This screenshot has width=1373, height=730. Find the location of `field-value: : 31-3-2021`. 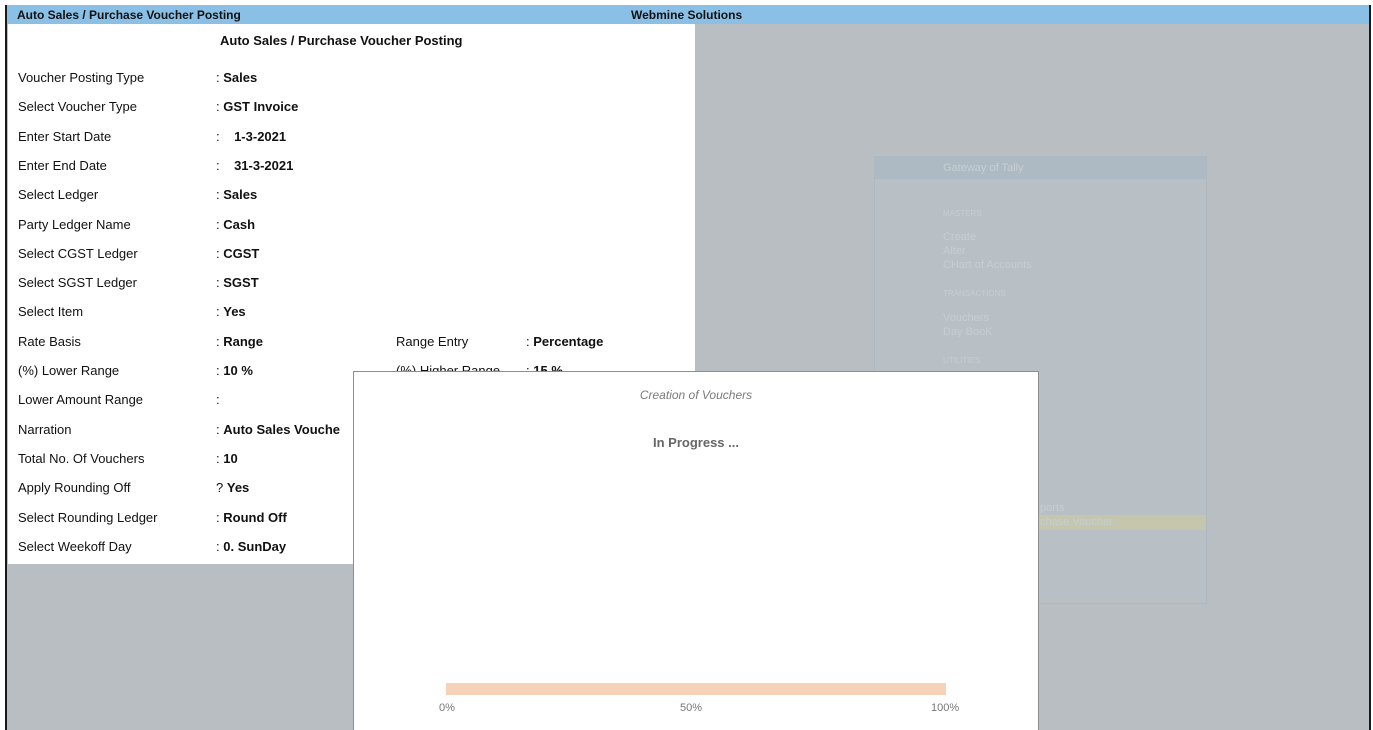

field-value: : 31-3-2021 is located at coordinates (254, 165).